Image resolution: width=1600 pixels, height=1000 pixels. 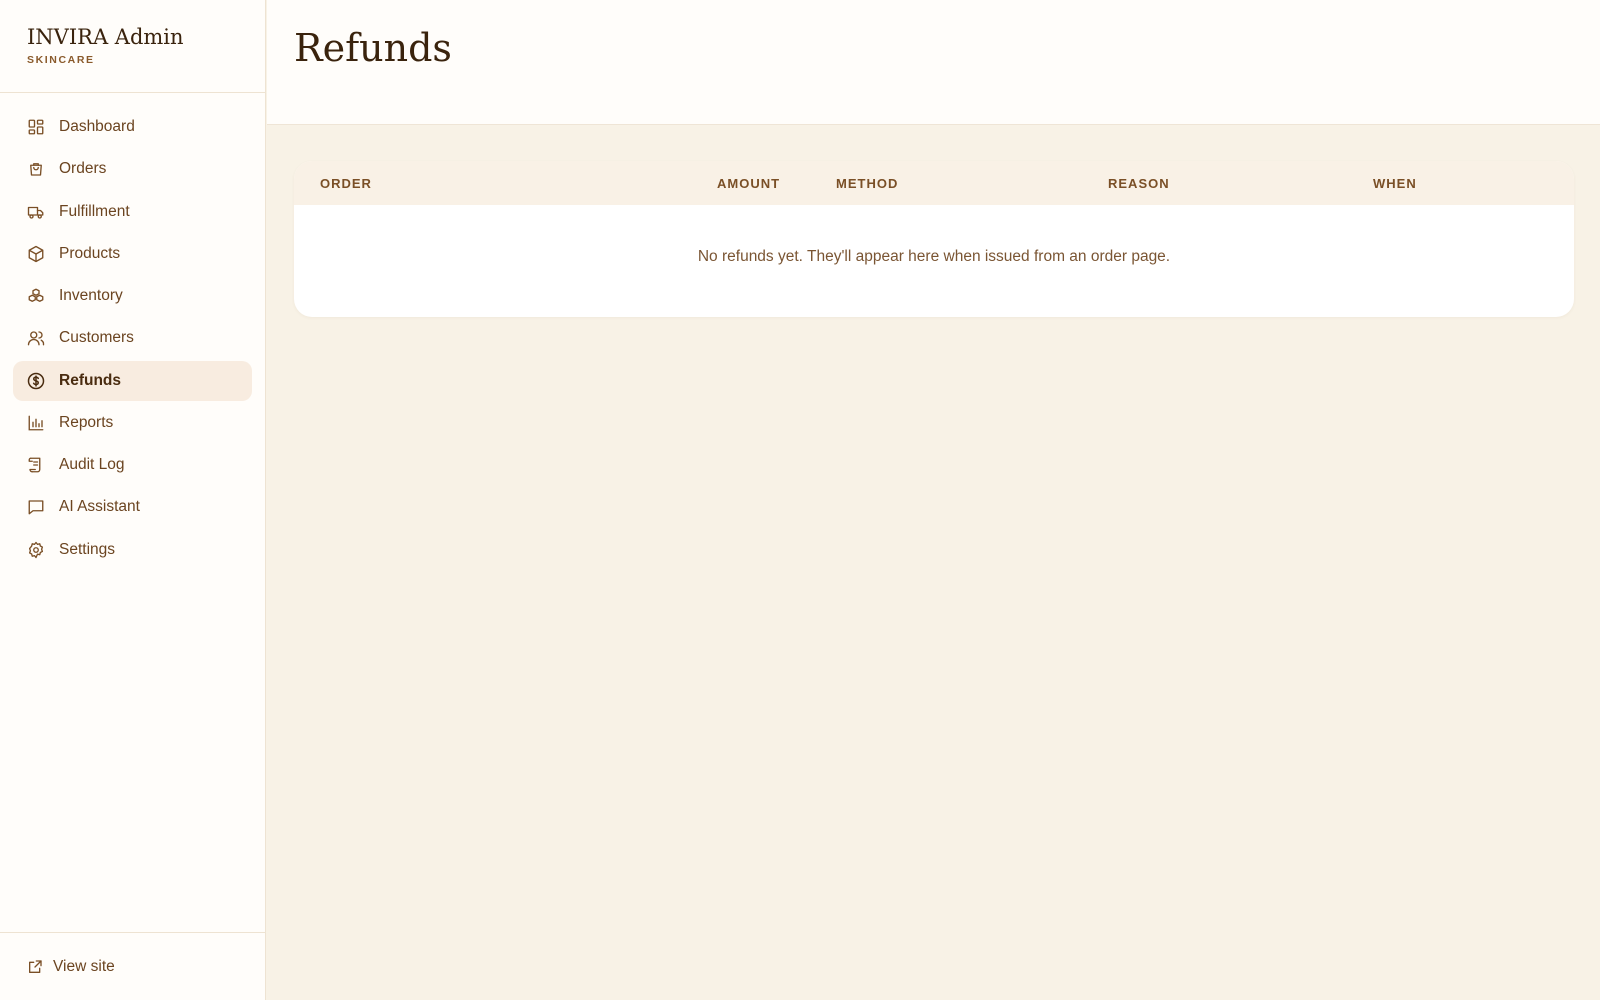 What do you see at coordinates (132, 423) in the screenshot?
I see `sidebar-item-reports: Reports` at bounding box center [132, 423].